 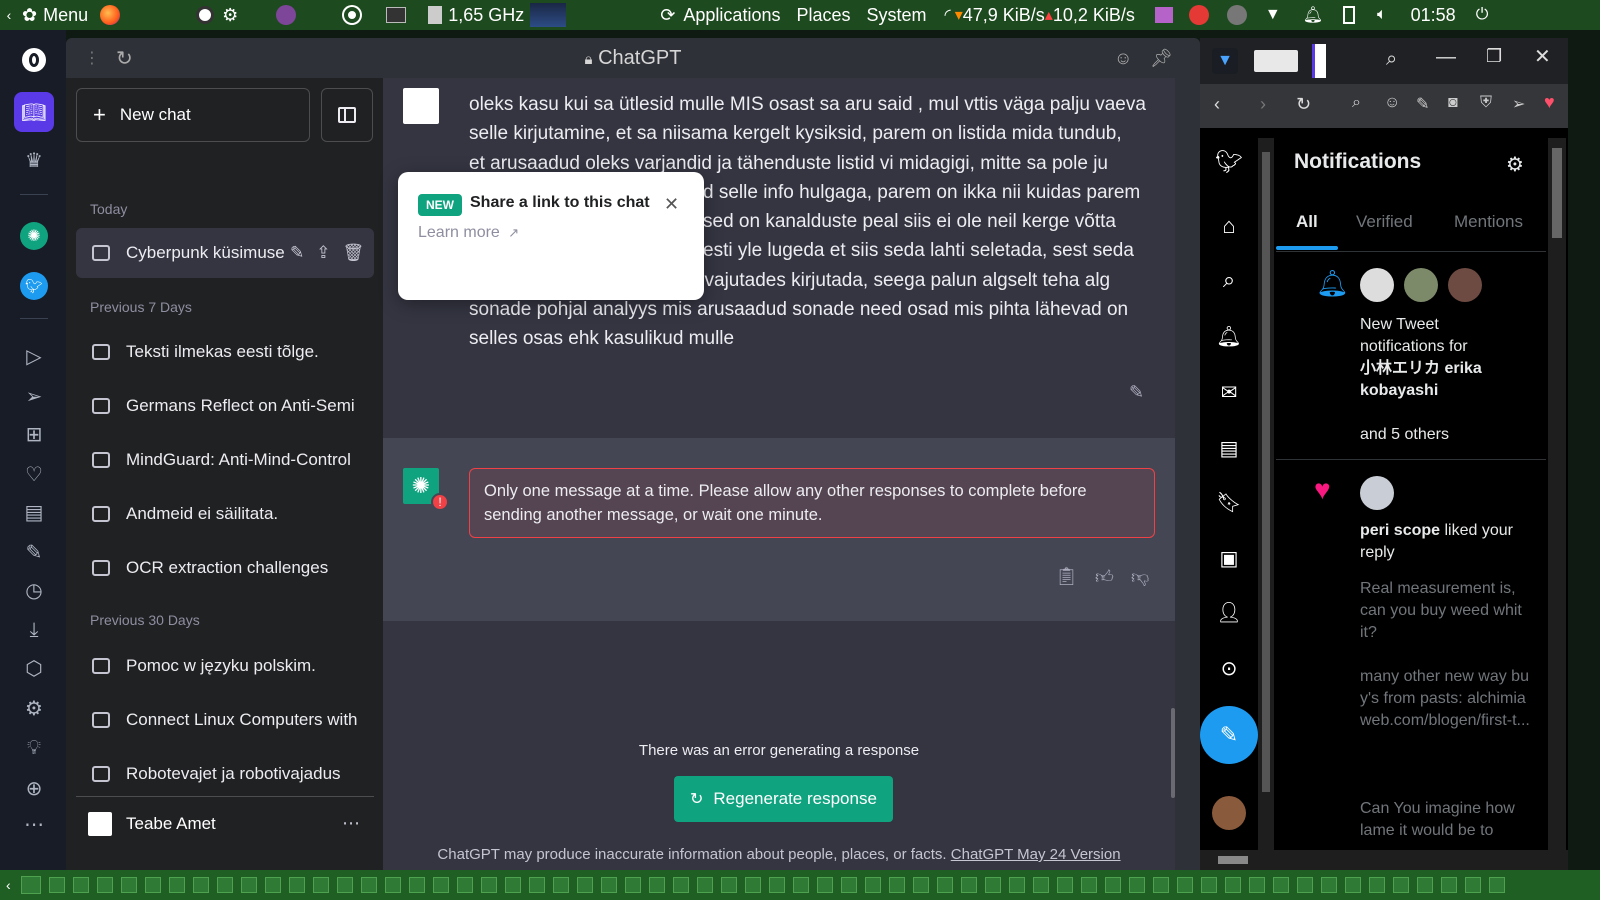 I want to click on workspaces-icon: ⊞, so click(x=34, y=434).